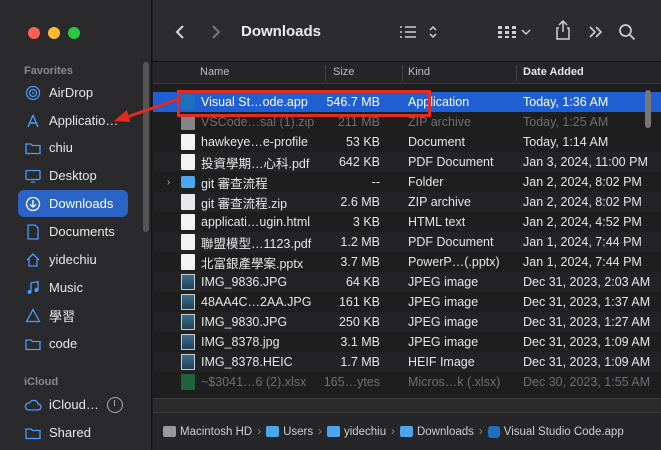 This screenshot has width=661, height=450. Describe the element at coordinates (255, 163) in the screenshot. I see `file-name: 投資學期…心科.pdf` at that location.